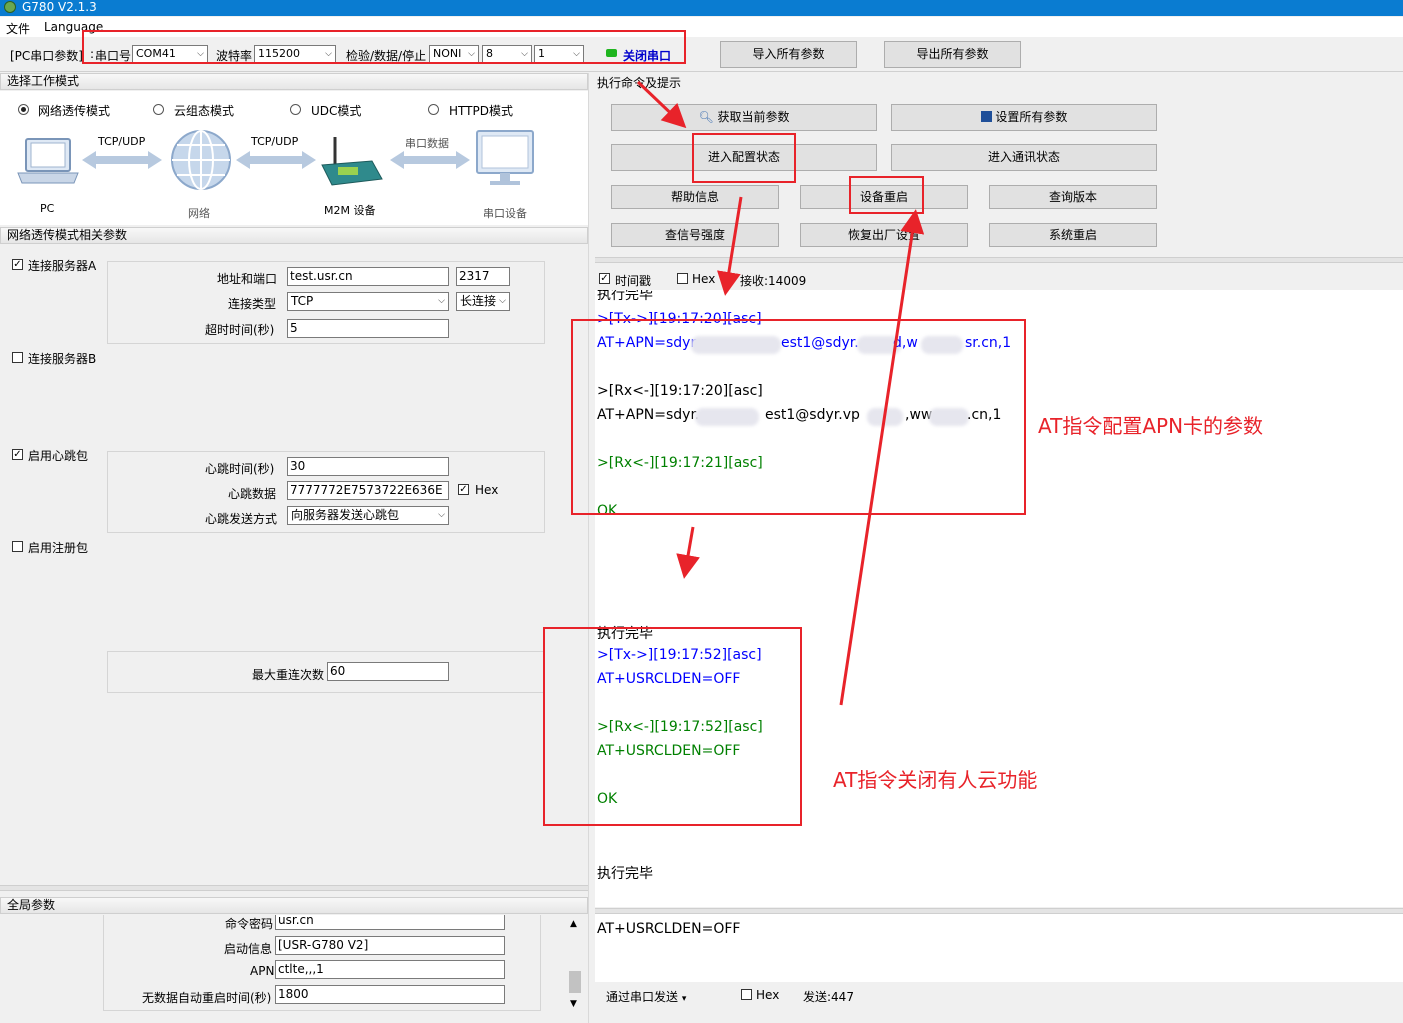 Image resolution: width=1403 pixels, height=1023 pixels. I want to click on addr-label: 地址和端口, so click(247, 279).